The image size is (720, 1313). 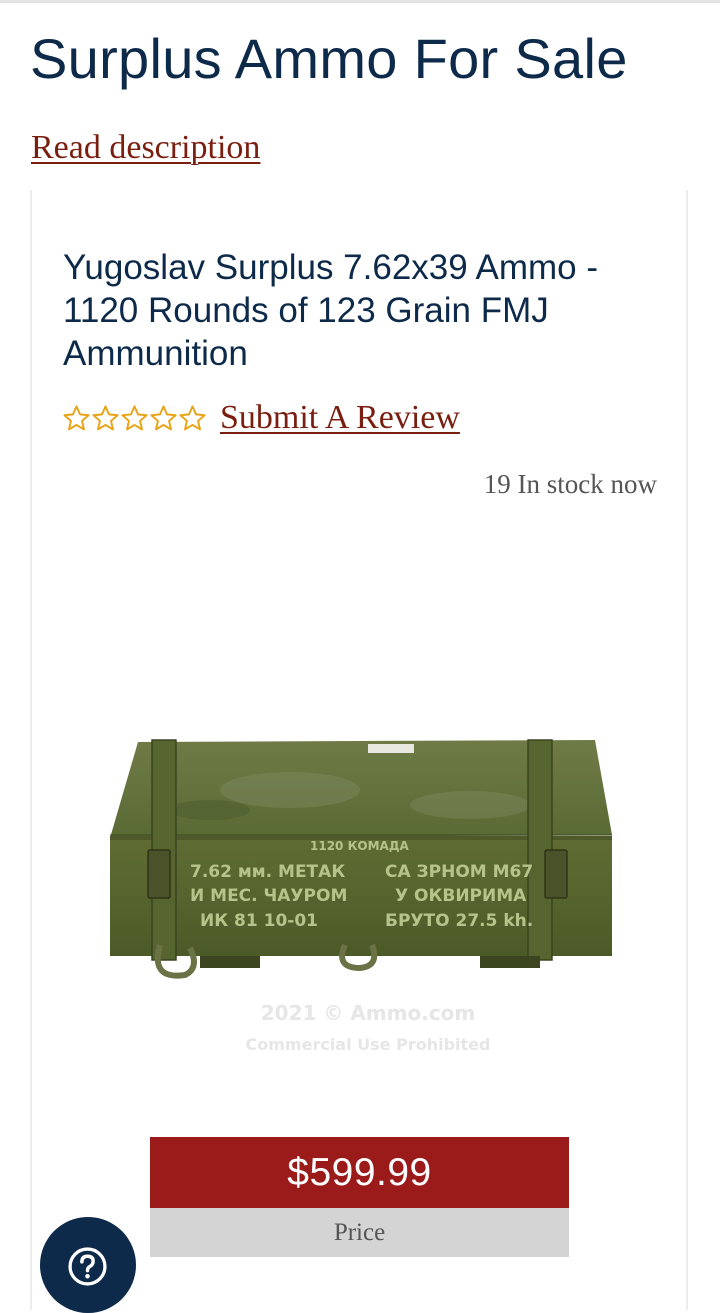 I want to click on crate-text-line: И МЕС. ЧАУРОМ, so click(x=268, y=896).